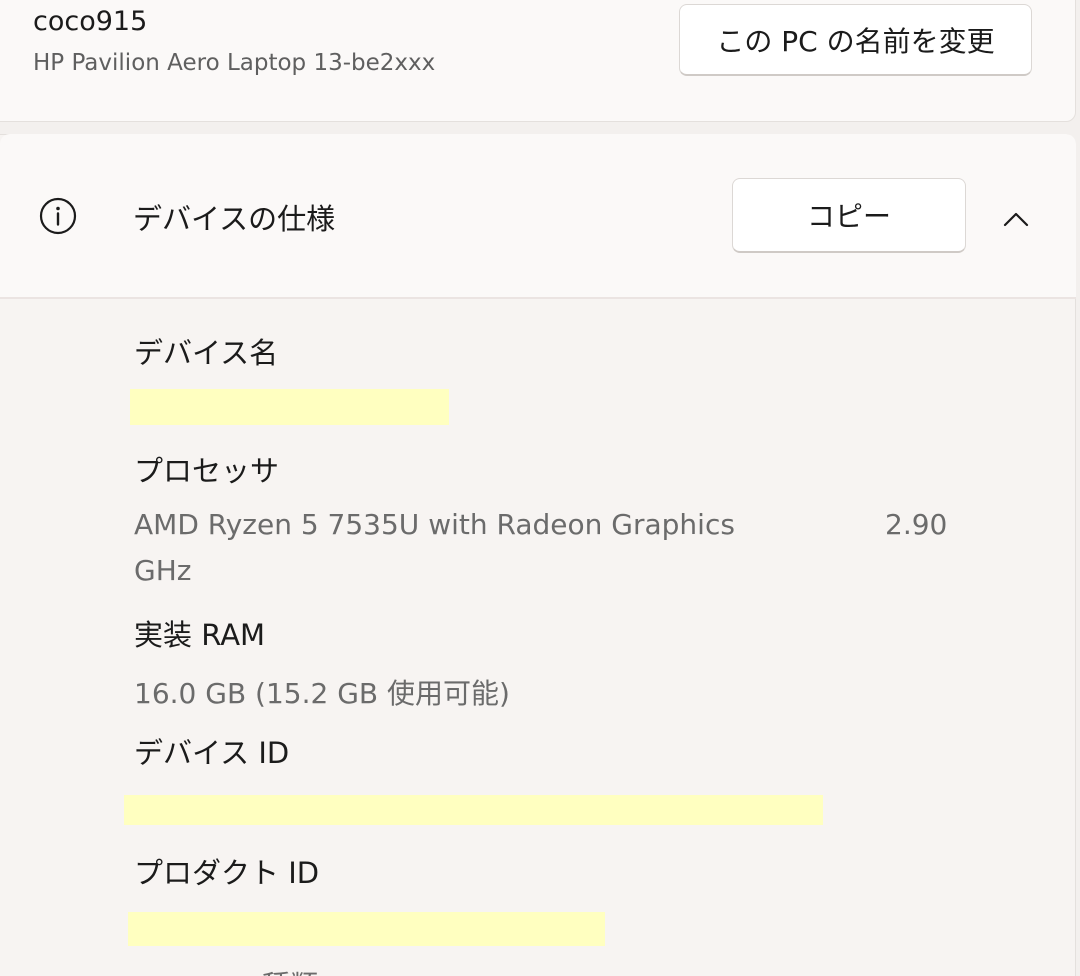 Image resolution: width=1080 pixels, height=976 pixels. Describe the element at coordinates (212, 753) in the screenshot. I see `device-id-label: デバイス ID` at that location.